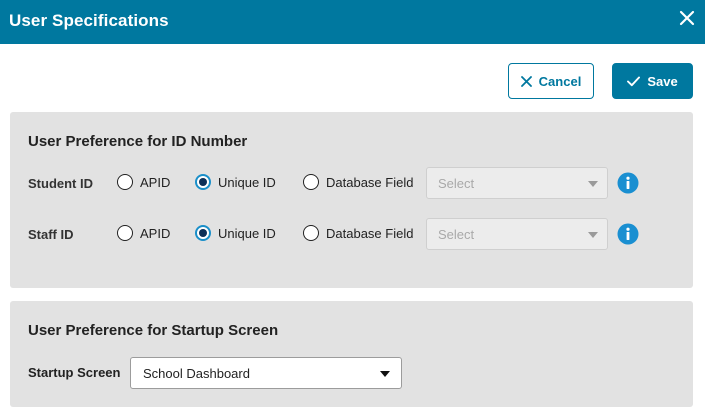 Image resolution: width=705 pixels, height=411 pixels. I want to click on startup-screen-value: School Dashboard, so click(196, 373).